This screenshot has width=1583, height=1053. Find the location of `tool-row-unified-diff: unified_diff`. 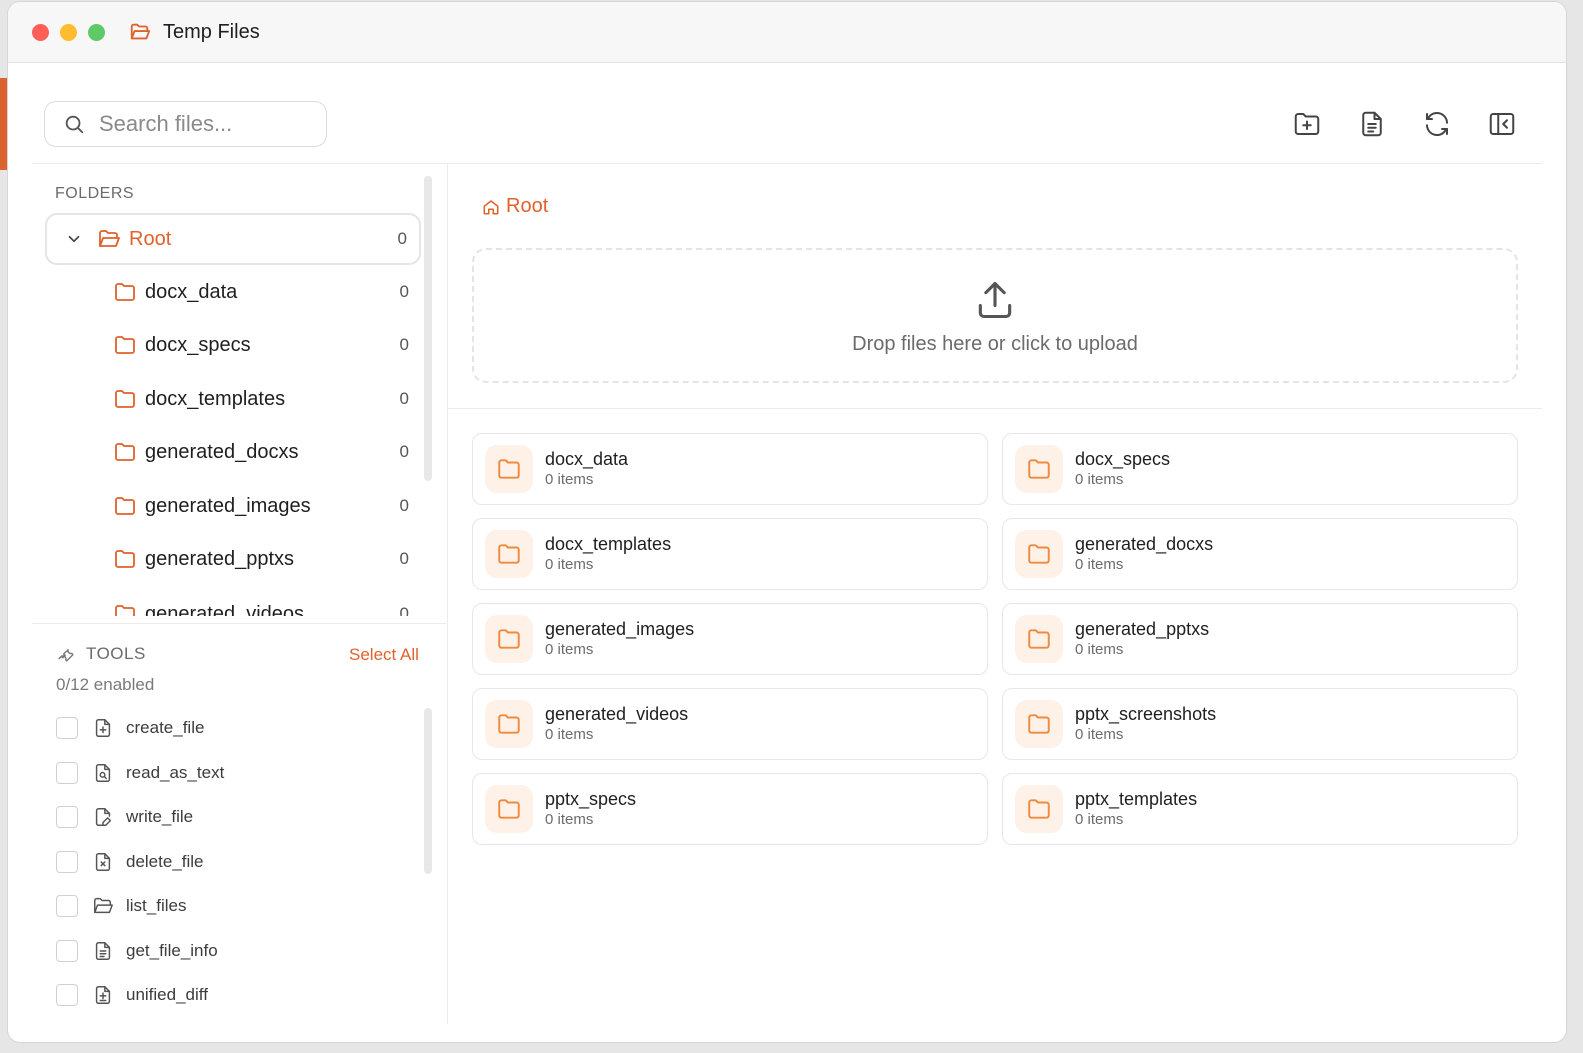

tool-row-unified-diff: unified_diff is located at coordinates (132, 995).